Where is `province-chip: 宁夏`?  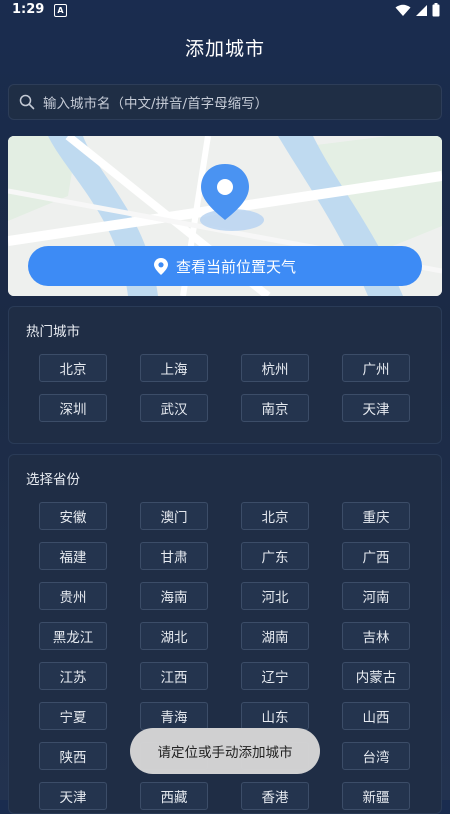 province-chip: 宁夏 is located at coordinates (73, 716).